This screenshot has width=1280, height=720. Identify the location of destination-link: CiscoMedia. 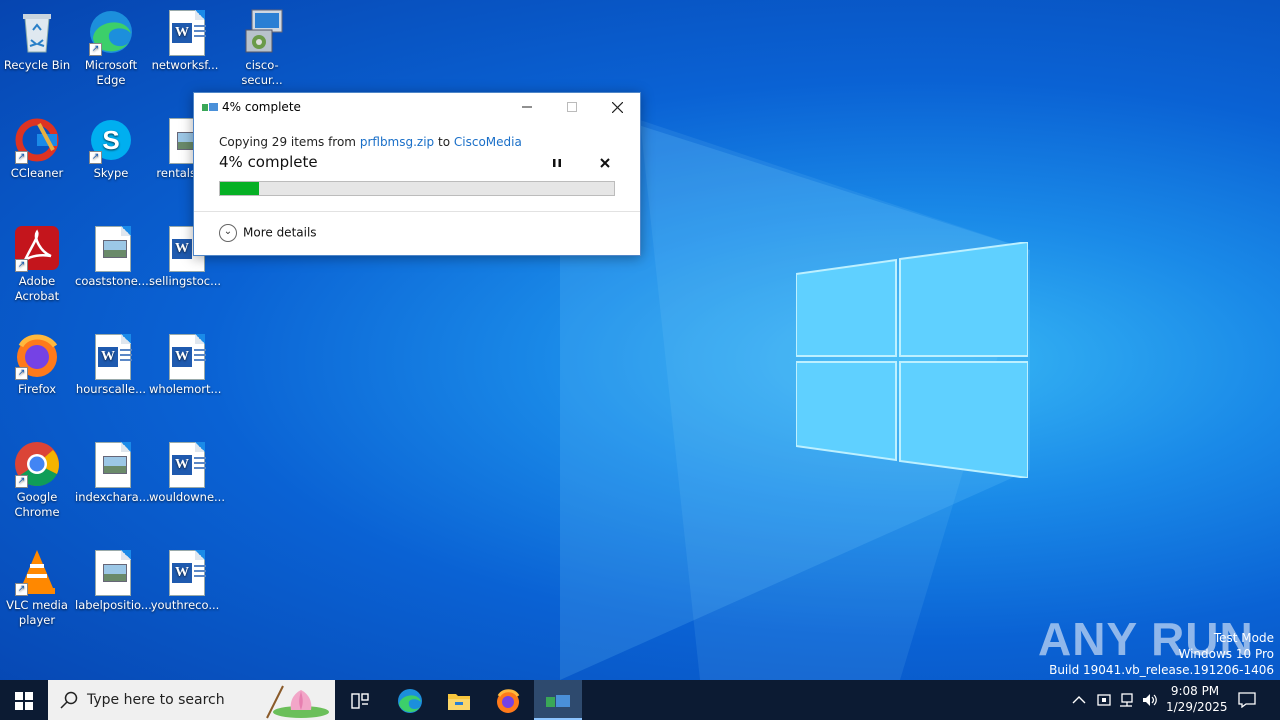
(488, 142).